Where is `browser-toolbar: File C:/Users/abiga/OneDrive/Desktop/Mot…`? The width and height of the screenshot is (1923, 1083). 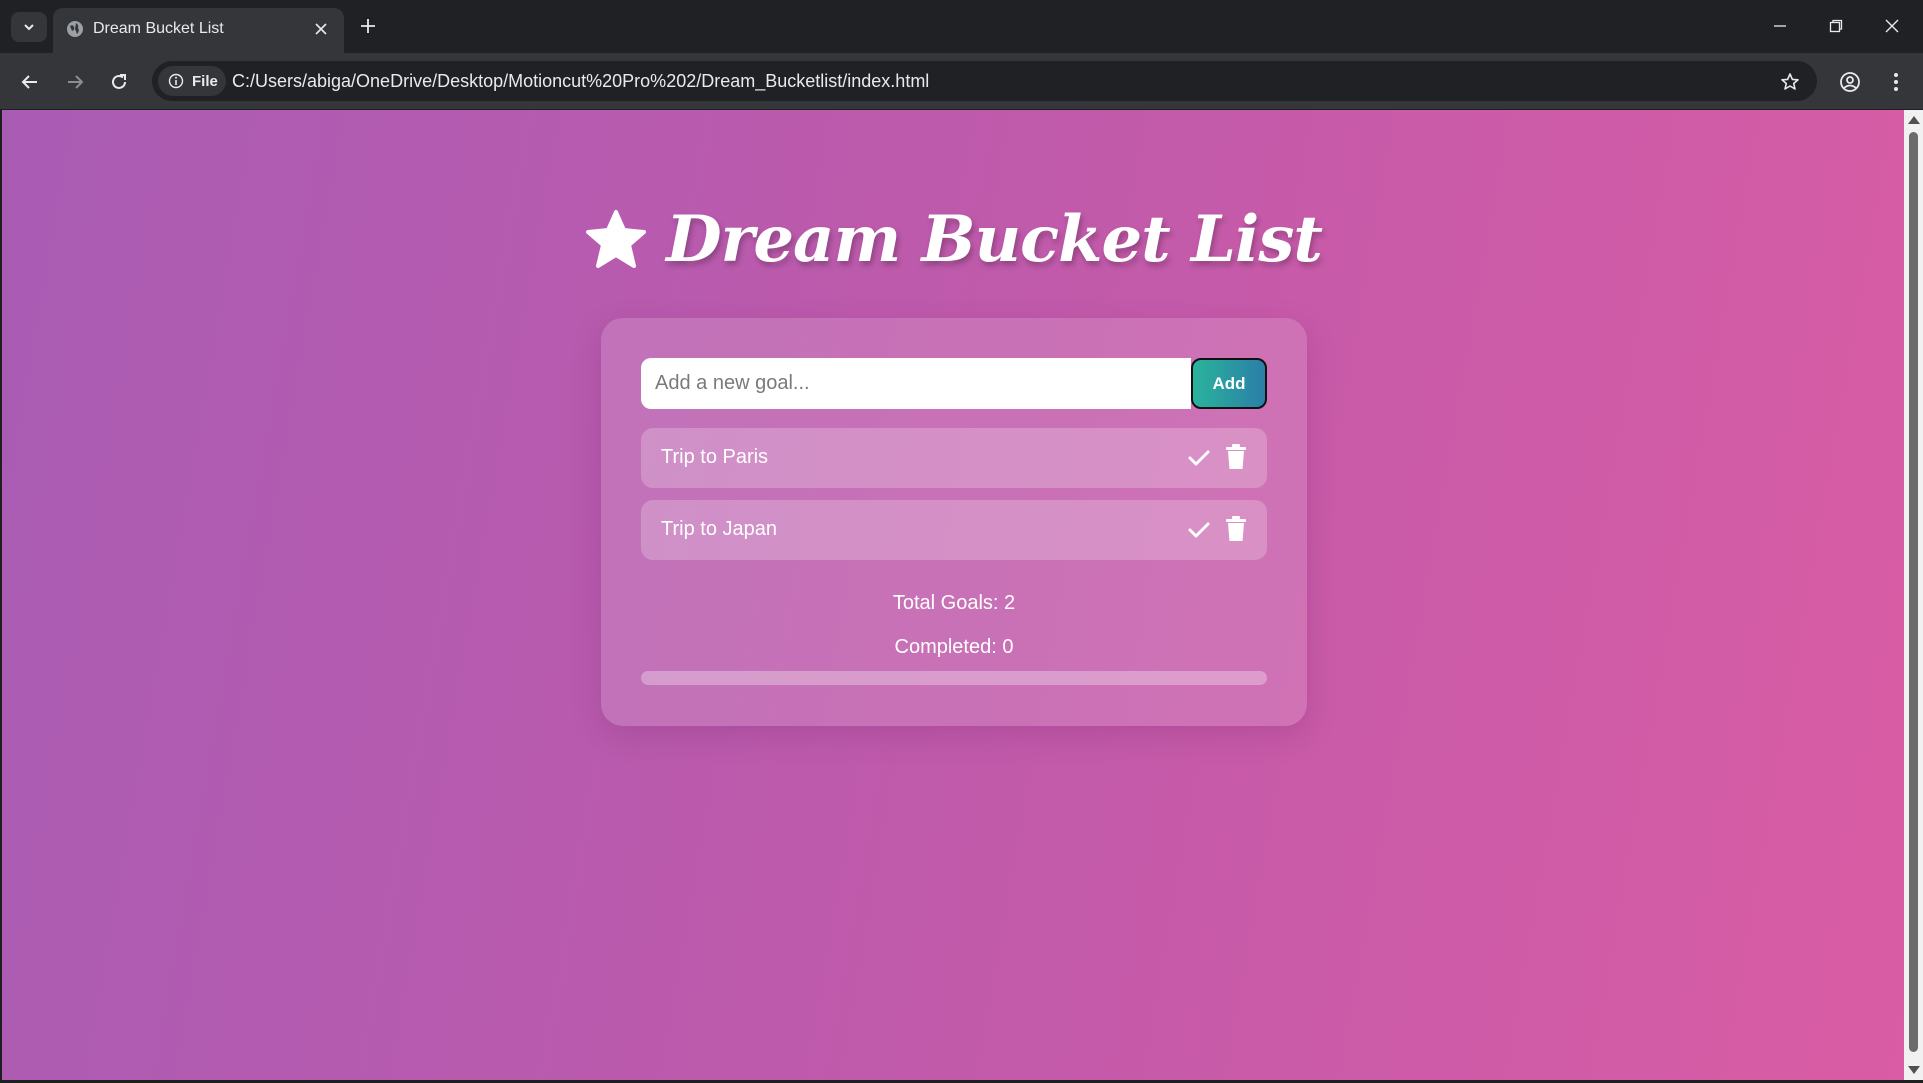 browser-toolbar: File C:/Users/abiga/OneDrive/Desktop/Mot… is located at coordinates (961, 81).